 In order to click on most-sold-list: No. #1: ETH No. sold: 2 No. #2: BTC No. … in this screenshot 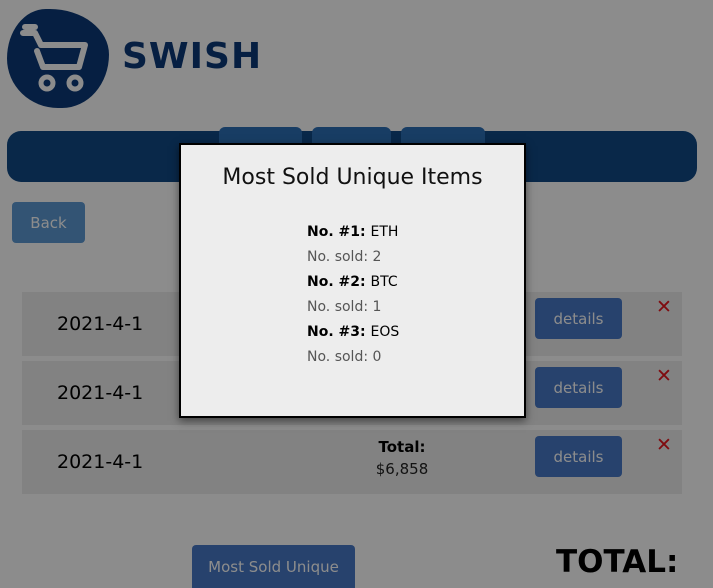, I will do `click(352, 295)`.